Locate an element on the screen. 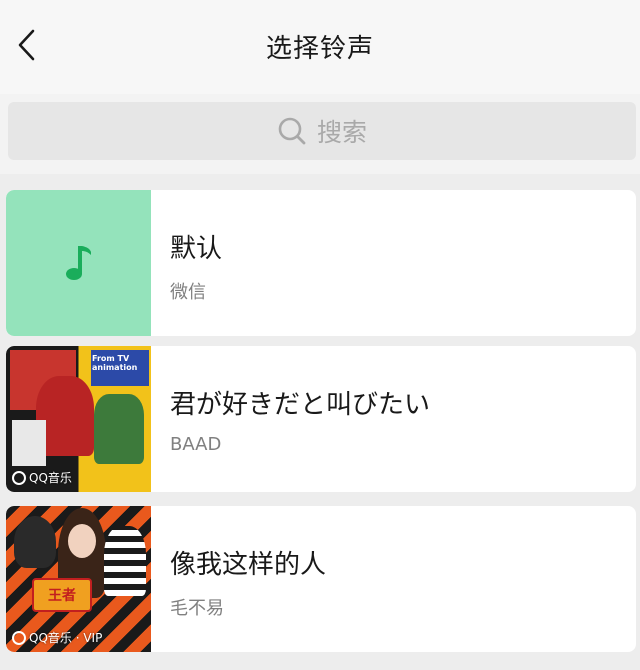 The width and height of the screenshot is (640, 670). search-icon is located at coordinates (292, 131).